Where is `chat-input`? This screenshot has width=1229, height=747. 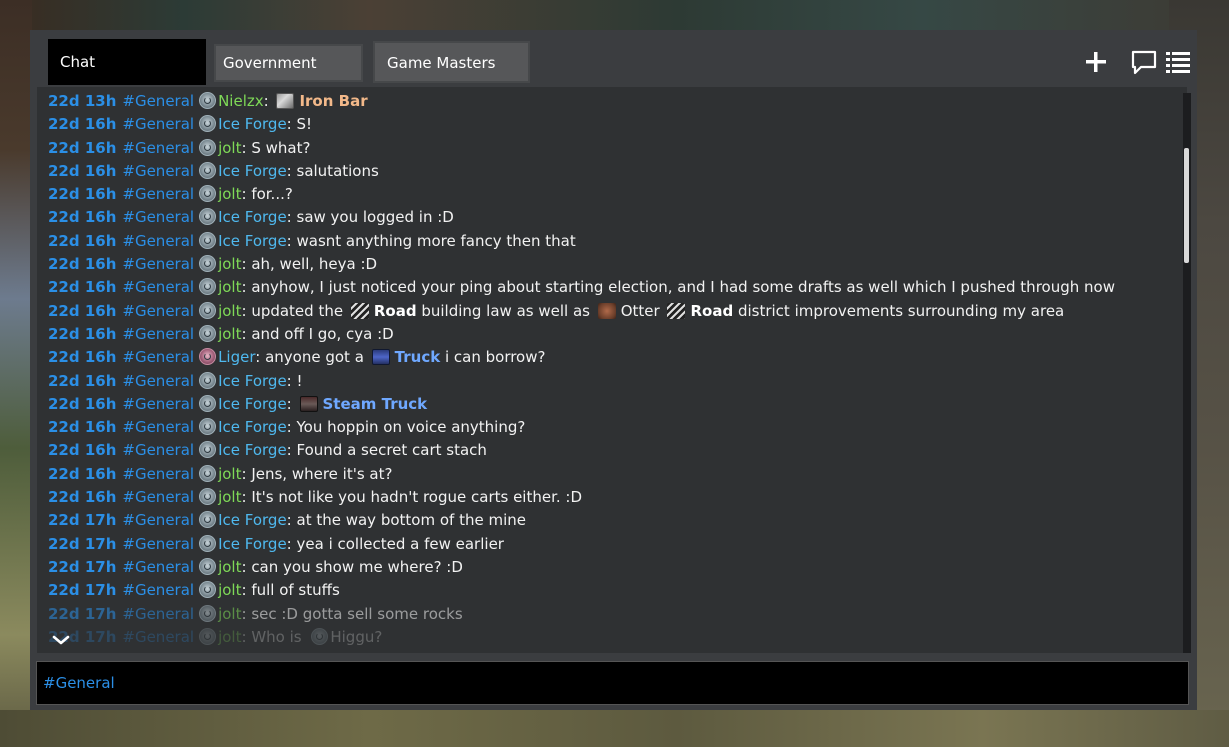
chat-input is located at coordinates (612, 683).